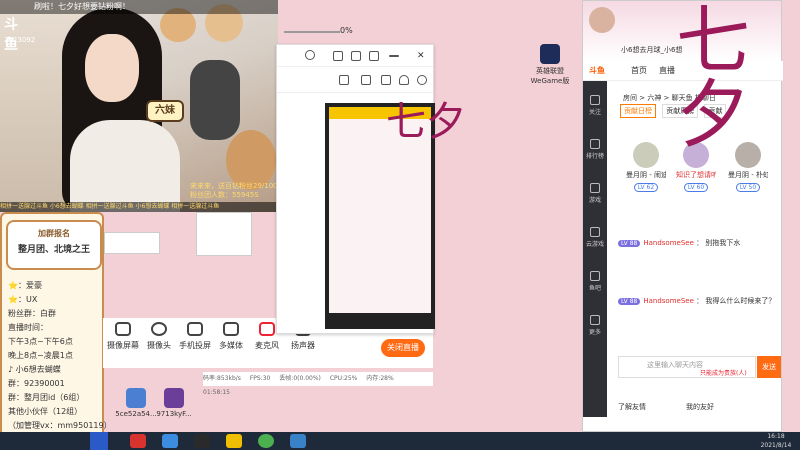  Describe the element at coordinates (215, 100) in the screenshot. I see `microphone` at that location.